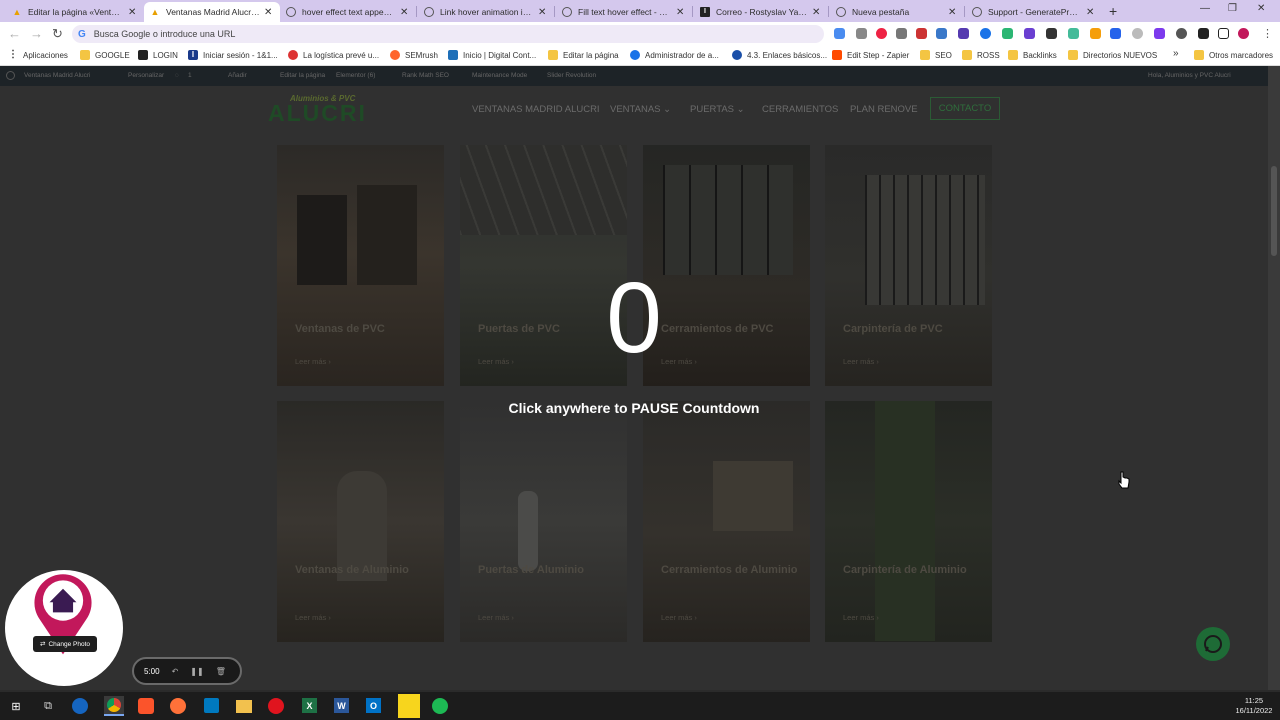 The width and height of the screenshot is (1280, 720). I want to click on bookmark-directorios: Directorios NUEVOS, so click(1112, 55).